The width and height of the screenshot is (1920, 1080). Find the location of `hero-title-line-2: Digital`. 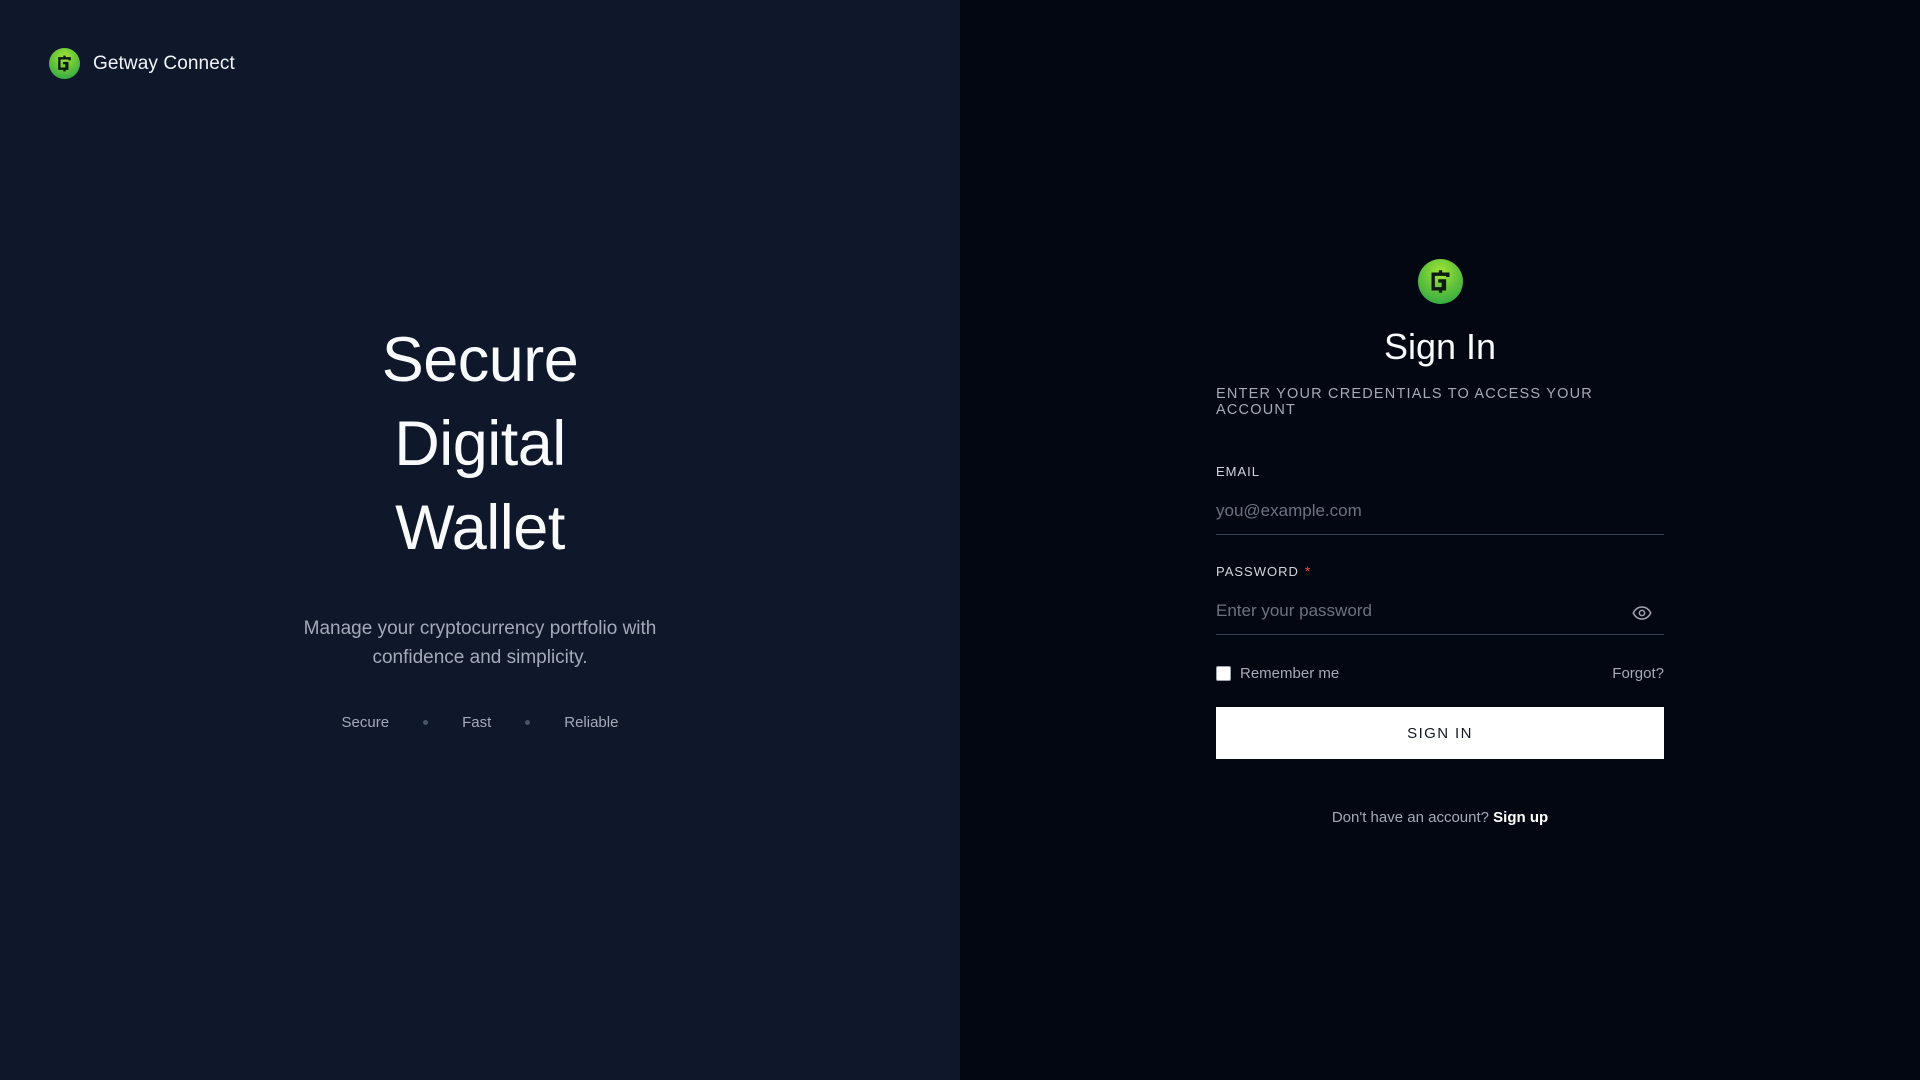

hero-title-line-2: Digital is located at coordinates (480, 444).